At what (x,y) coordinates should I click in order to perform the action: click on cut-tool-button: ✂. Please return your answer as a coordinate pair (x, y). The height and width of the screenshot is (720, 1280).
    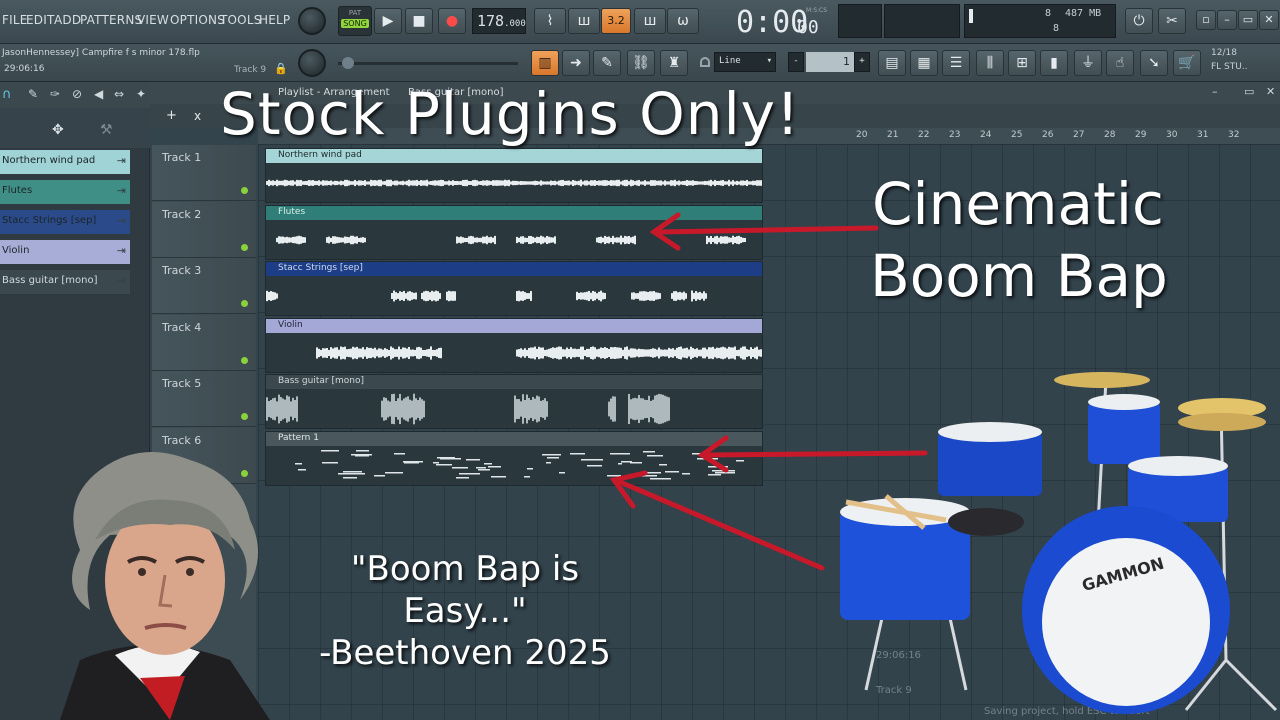
    Looking at the image, I should click on (1172, 21).